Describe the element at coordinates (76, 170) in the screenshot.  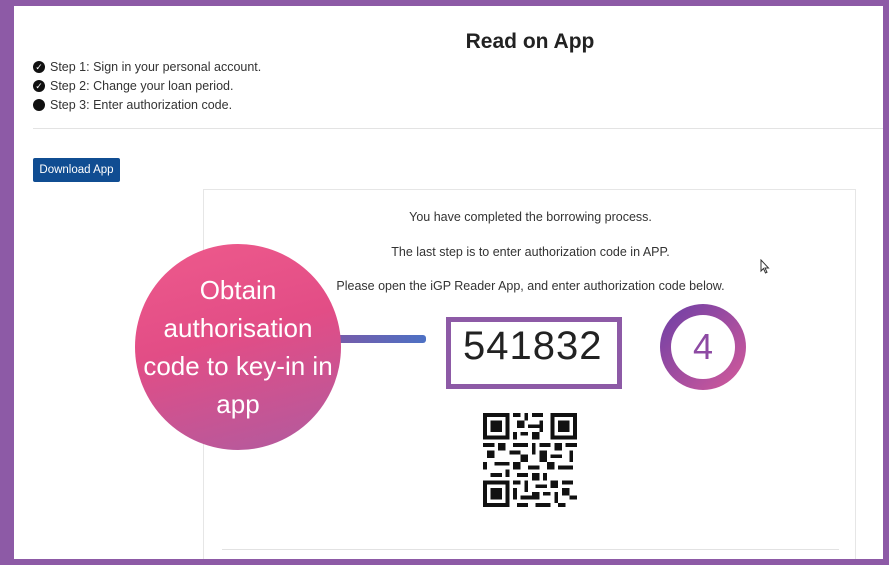
I see `download-app-button: Download App` at that location.